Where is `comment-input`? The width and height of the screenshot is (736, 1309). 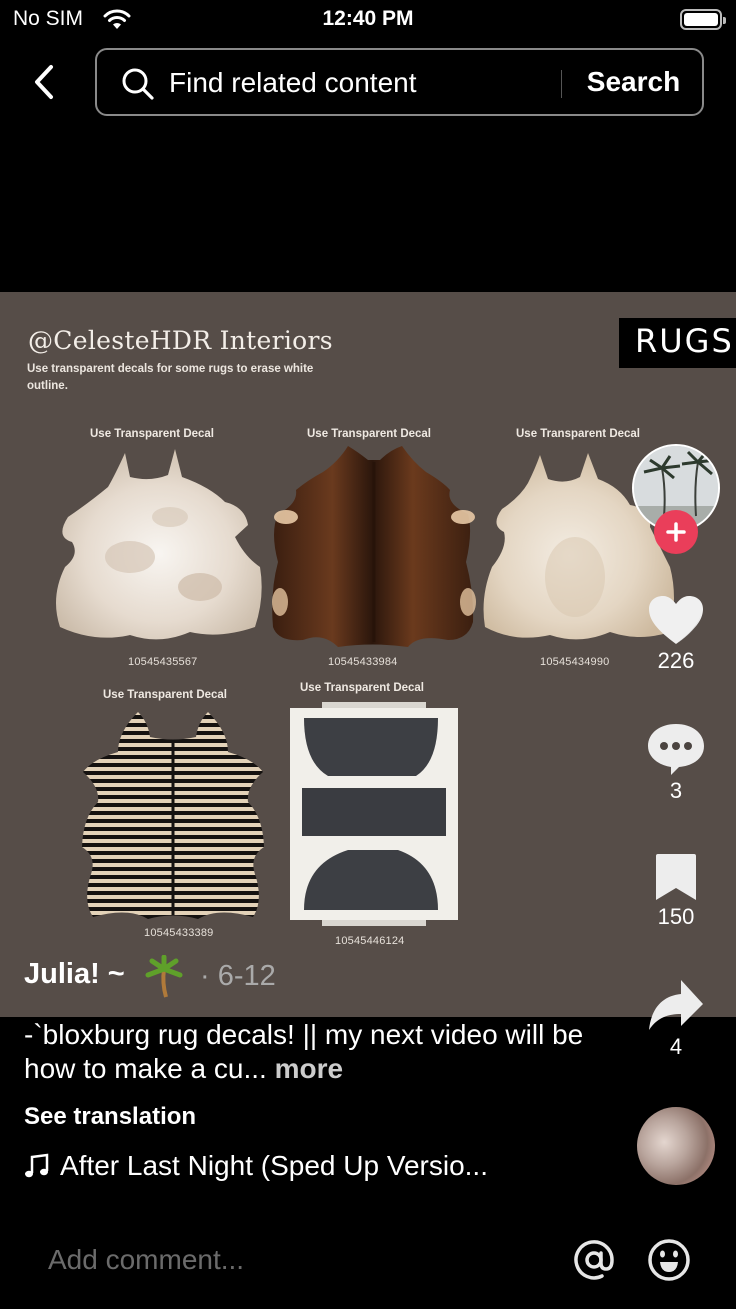
comment-input is located at coordinates (298, 1260).